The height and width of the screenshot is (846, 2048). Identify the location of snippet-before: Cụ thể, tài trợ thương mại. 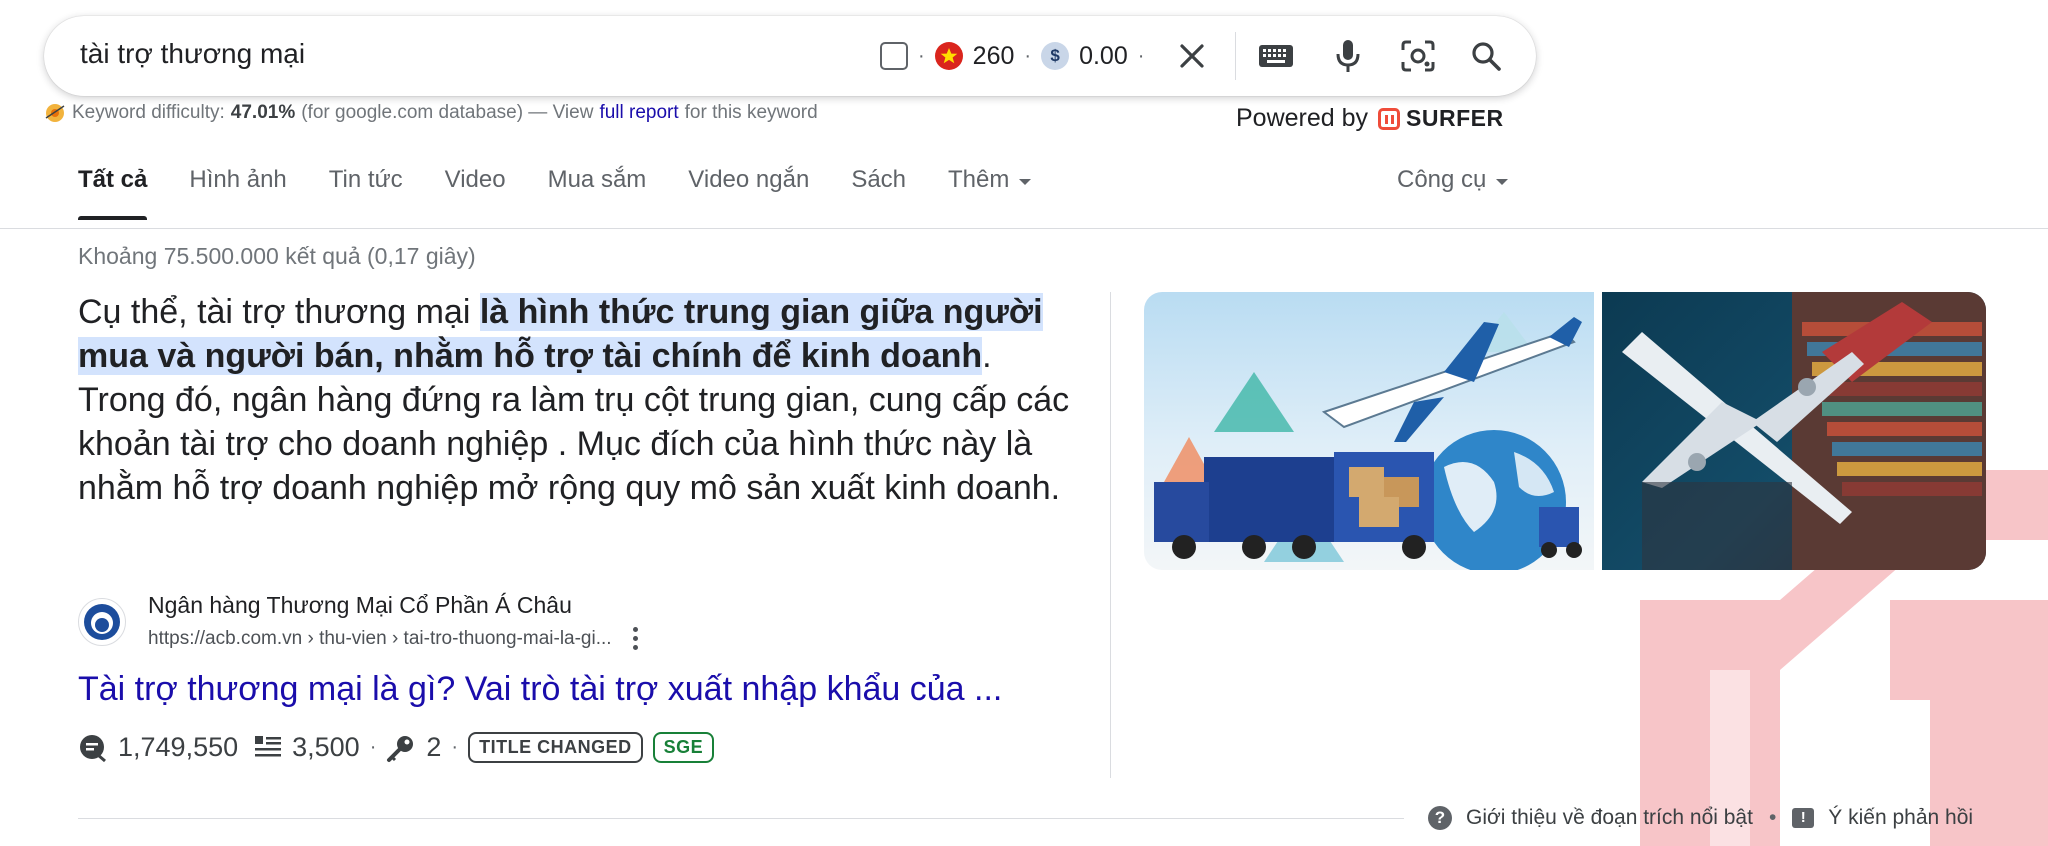
(279, 312).